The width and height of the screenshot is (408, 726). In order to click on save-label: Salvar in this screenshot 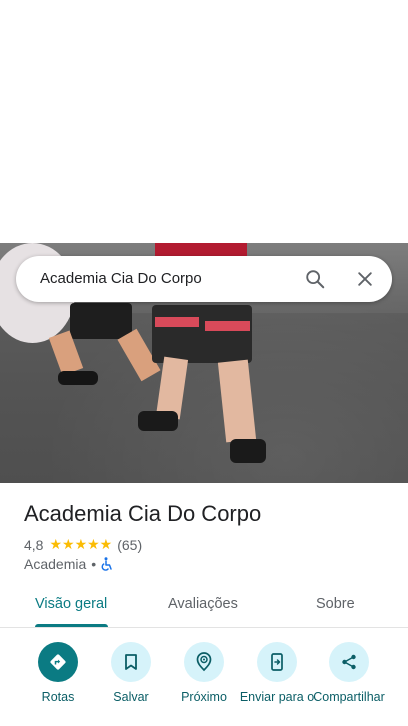, I will do `click(131, 697)`.